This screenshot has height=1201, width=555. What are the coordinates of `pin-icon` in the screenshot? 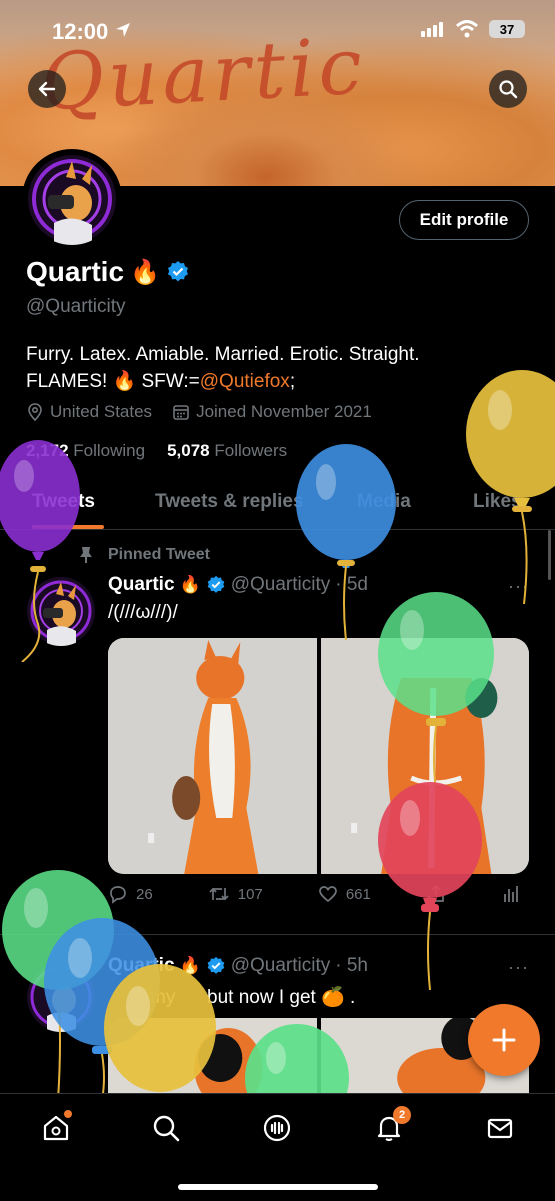 It's located at (86, 555).